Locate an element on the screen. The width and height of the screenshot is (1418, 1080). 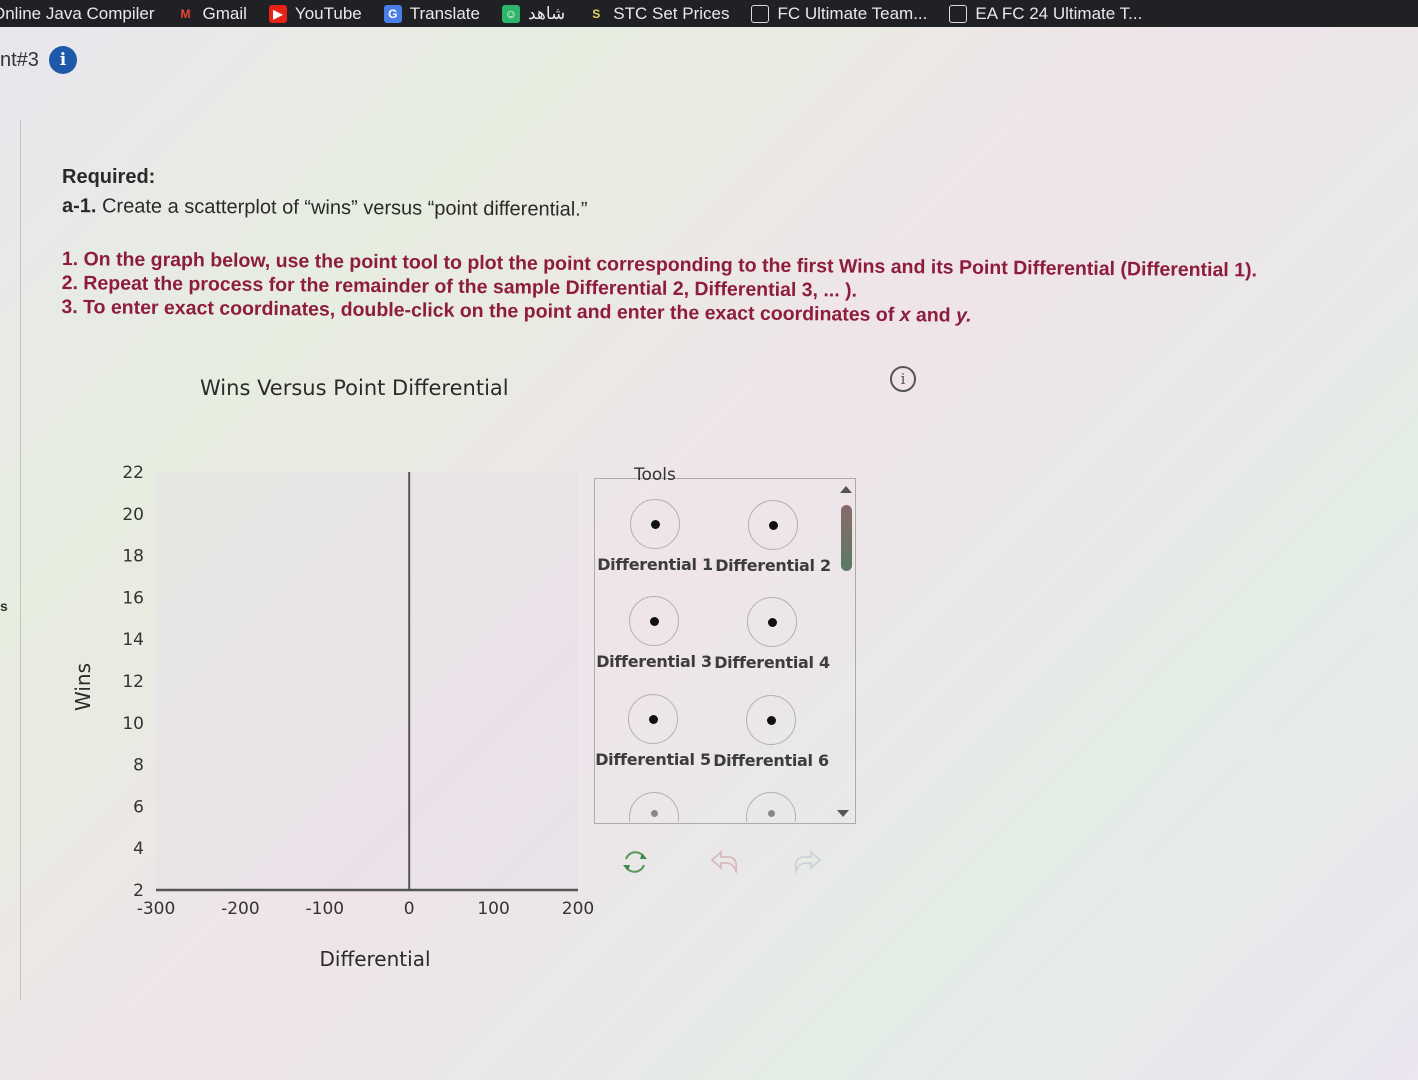
y-tick-label: 6 is located at coordinates (138, 807).